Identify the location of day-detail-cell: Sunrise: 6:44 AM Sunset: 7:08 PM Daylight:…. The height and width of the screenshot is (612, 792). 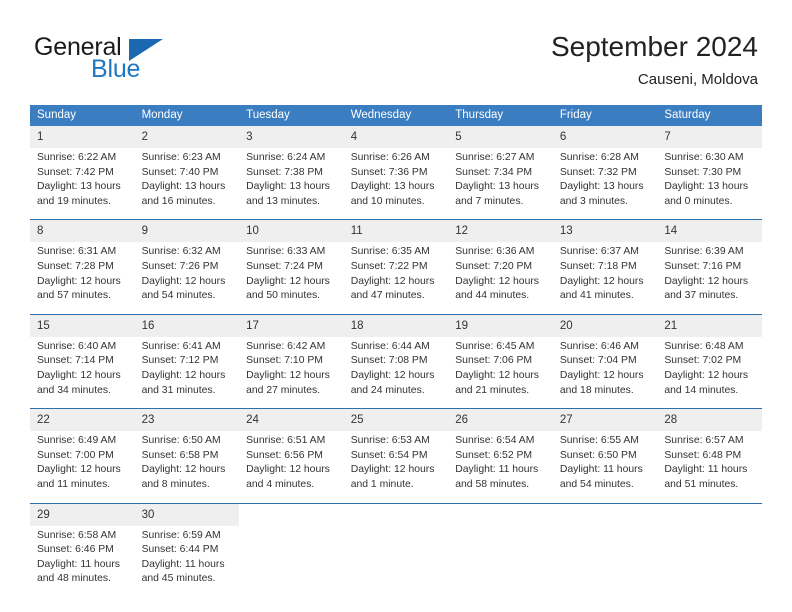
(396, 372).